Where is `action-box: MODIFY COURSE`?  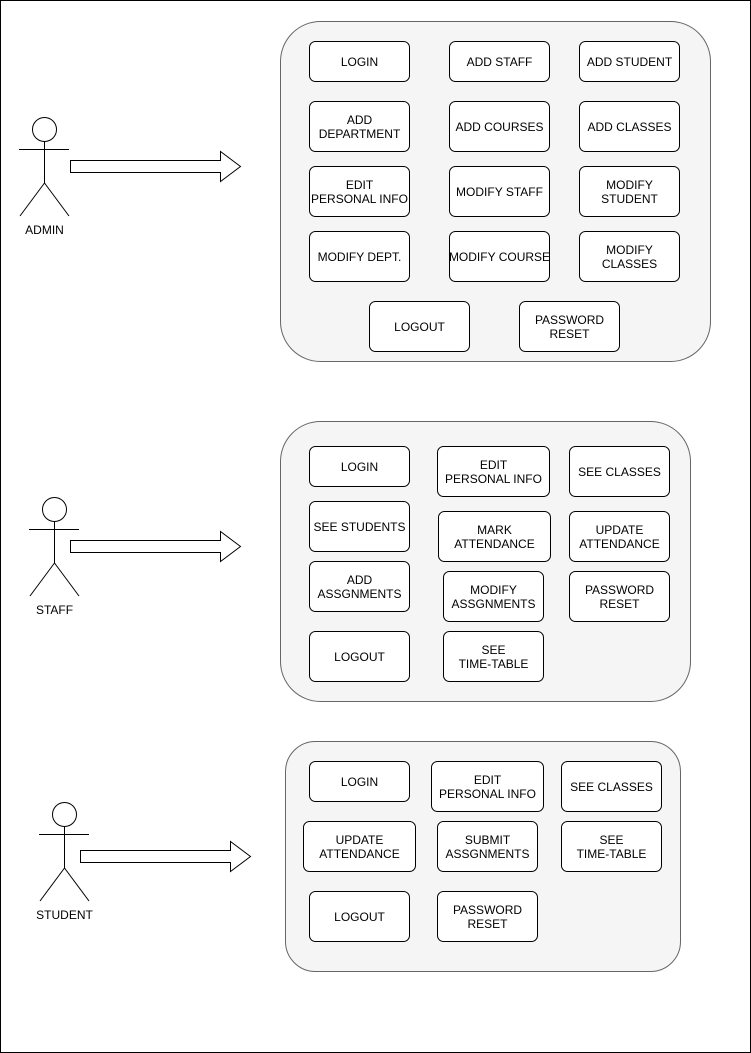 action-box: MODIFY COURSE is located at coordinates (499, 256).